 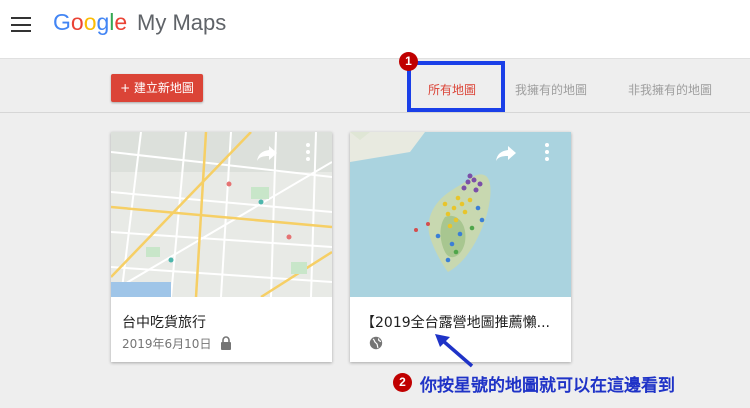 I want to click on city-map-image, so click(x=221, y=214).